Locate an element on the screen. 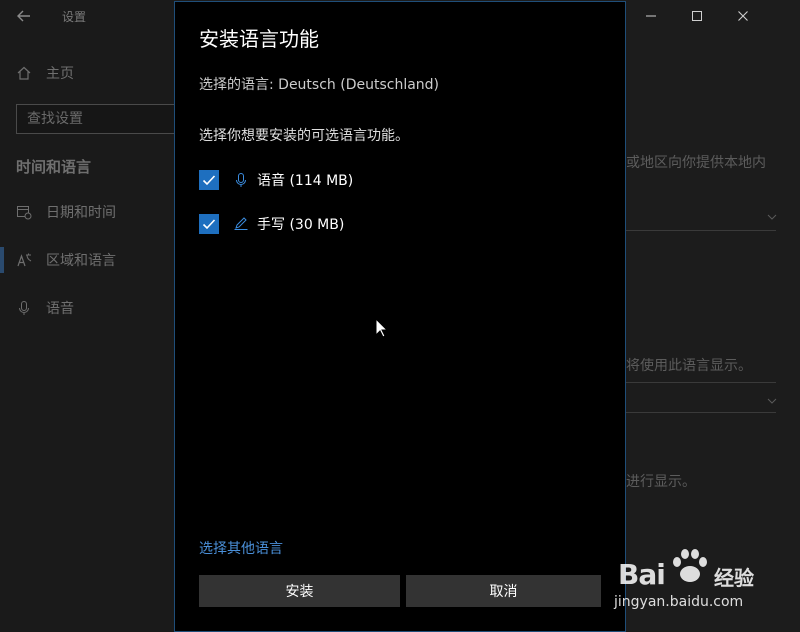 The image size is (800, 632). cancel-button: 取消 is located at coordinates (503, 591).